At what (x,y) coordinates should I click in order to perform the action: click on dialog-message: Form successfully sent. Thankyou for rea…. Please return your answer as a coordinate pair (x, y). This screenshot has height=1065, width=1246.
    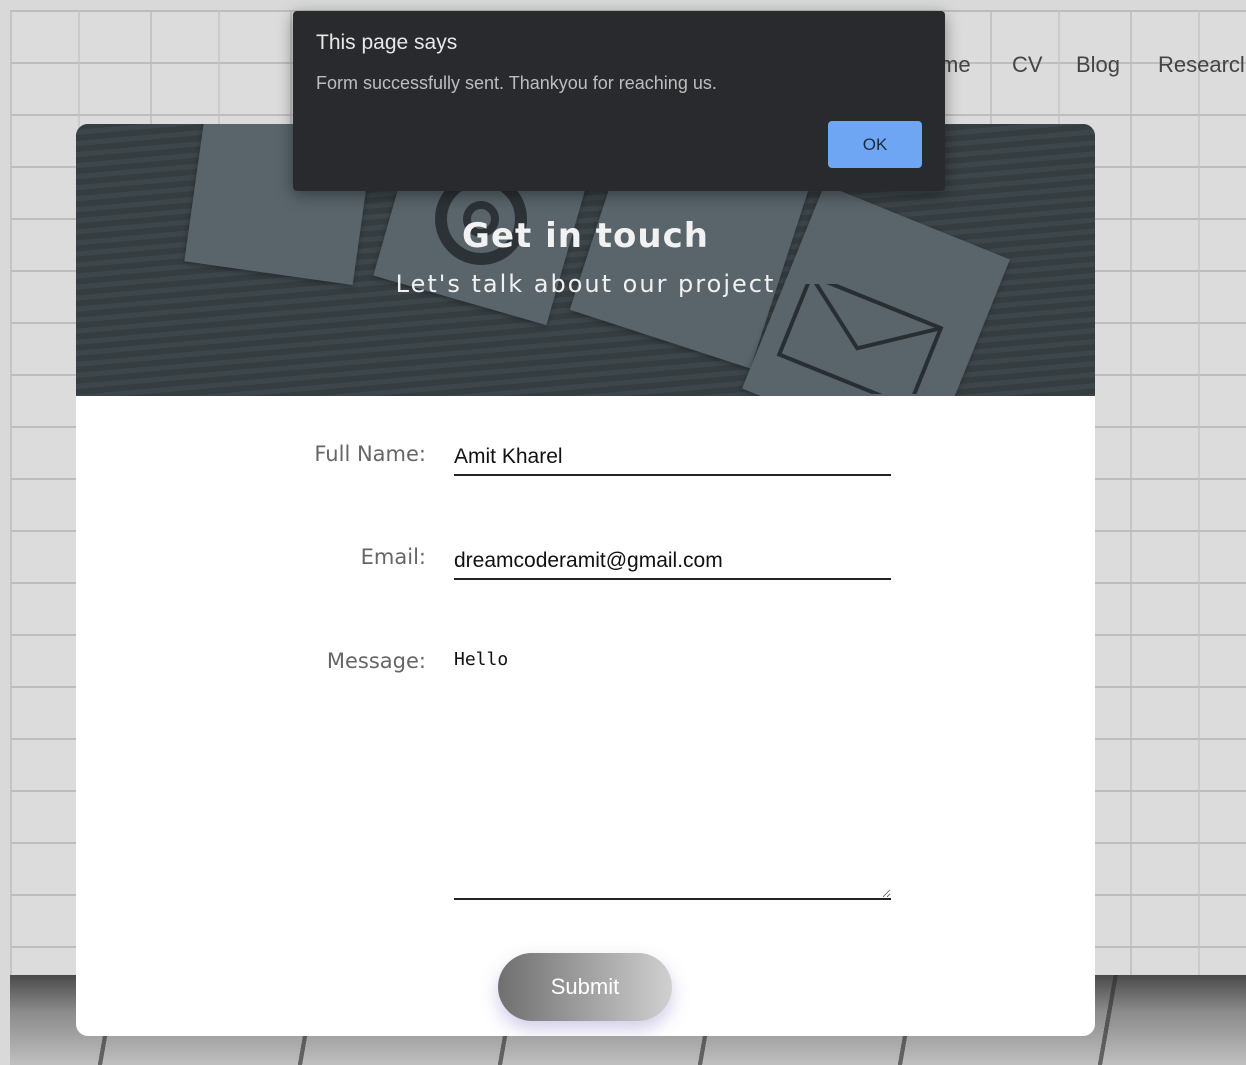
    Looking at the image, I should click on (516, 83).